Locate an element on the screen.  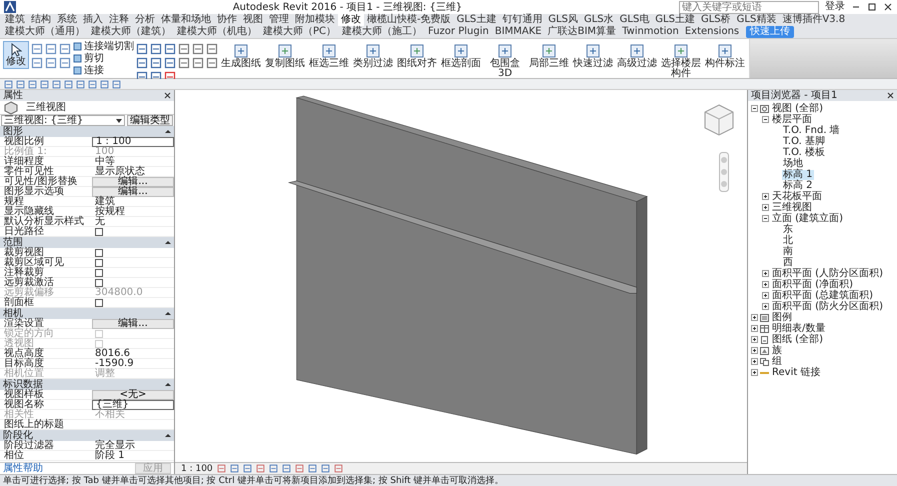
app-logo-icon is located at coordinates (10, 7).